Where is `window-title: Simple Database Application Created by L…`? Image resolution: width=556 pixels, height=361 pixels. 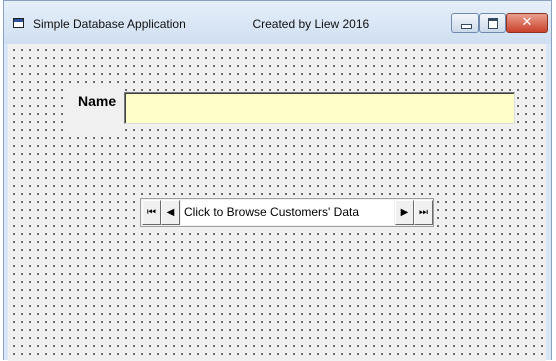
window-title: Simple Database Application Created by L… is located at coordinates (201, 24).